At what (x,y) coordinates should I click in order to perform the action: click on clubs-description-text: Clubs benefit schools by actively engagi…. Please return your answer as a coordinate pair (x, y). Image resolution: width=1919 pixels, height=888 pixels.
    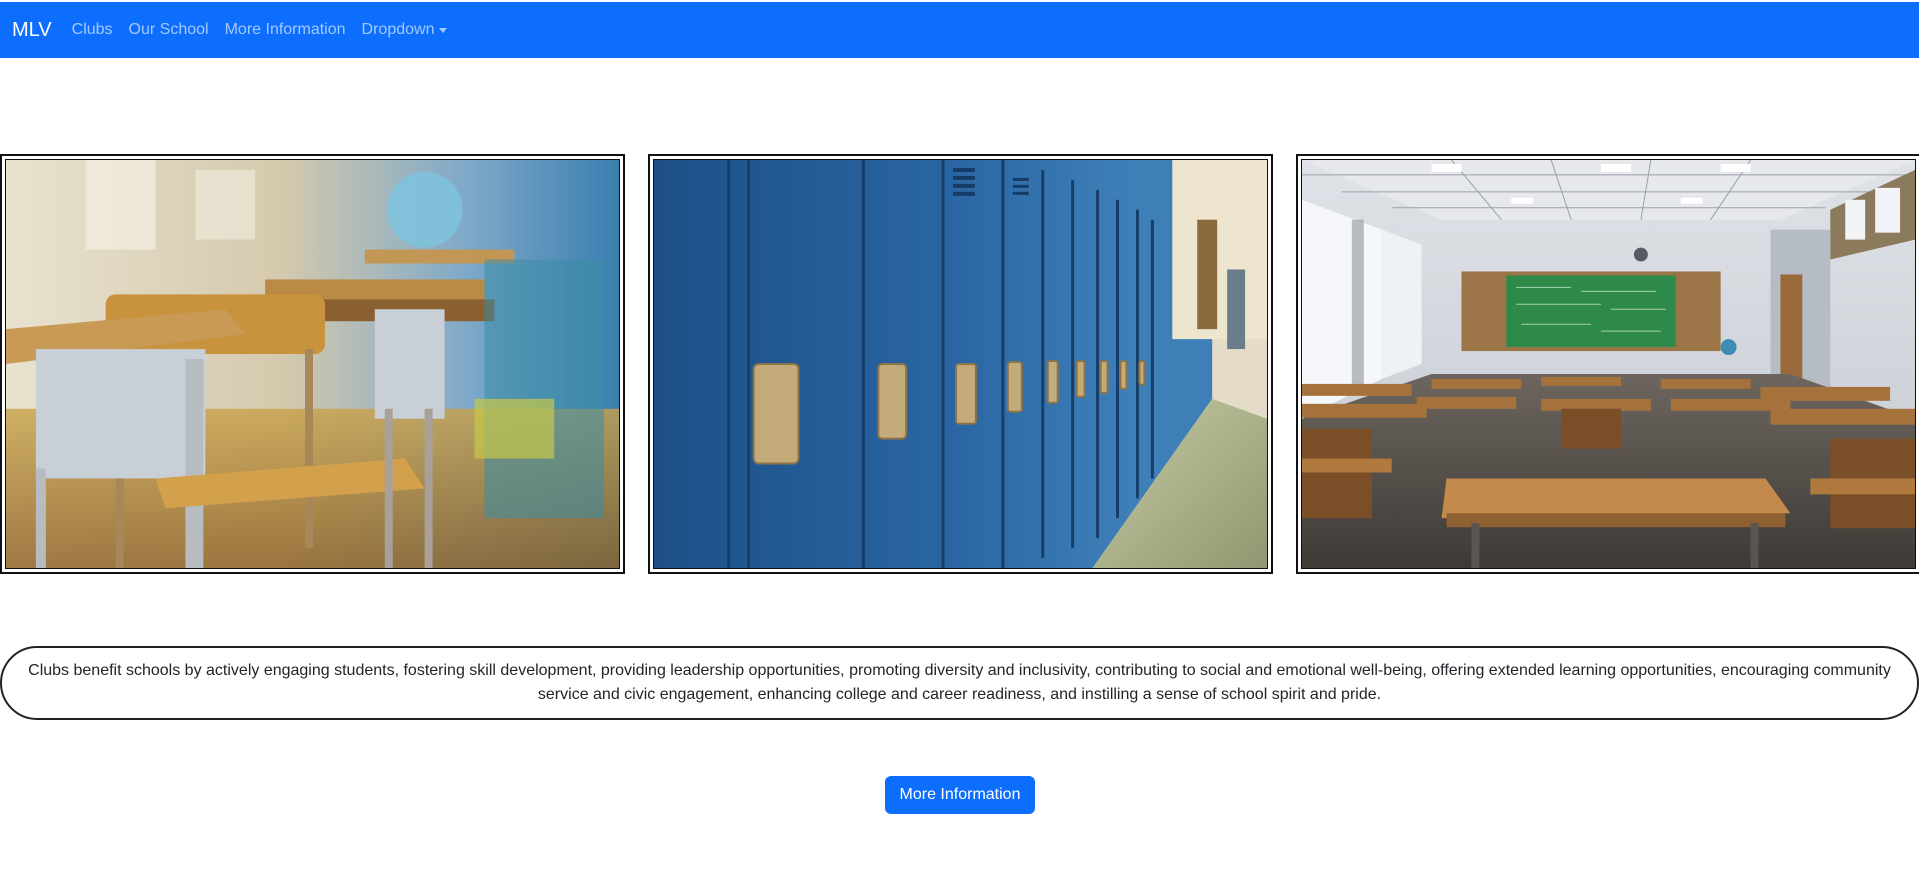
    Looking at the image, I should click on (959, 682).